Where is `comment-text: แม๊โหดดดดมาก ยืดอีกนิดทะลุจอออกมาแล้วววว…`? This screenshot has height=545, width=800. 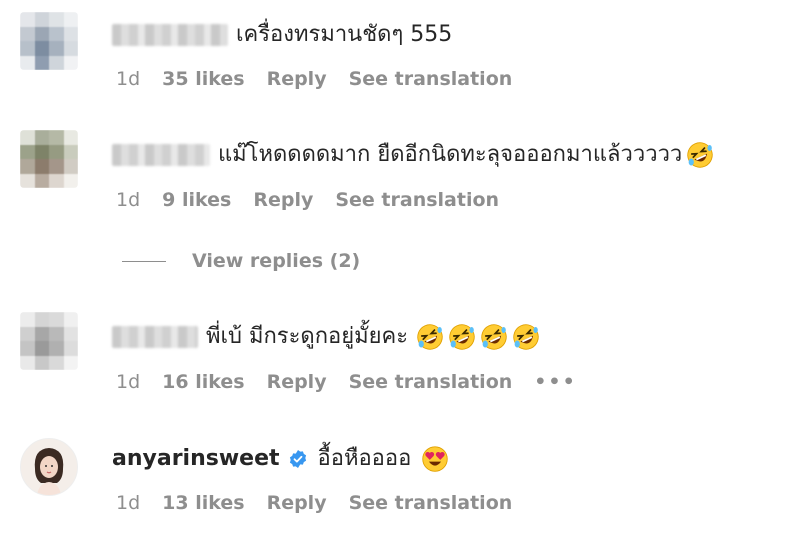 comment-text: แม๊โหดดดดมาก ยืดอีกนิดทะลุจอออกมาแล้วววว… is located at coordinates (450, 154).